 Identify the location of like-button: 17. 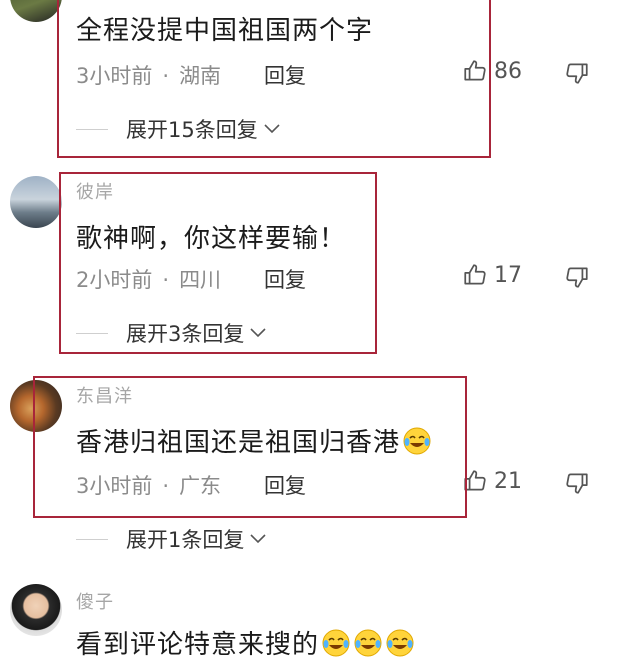
(492, 275).